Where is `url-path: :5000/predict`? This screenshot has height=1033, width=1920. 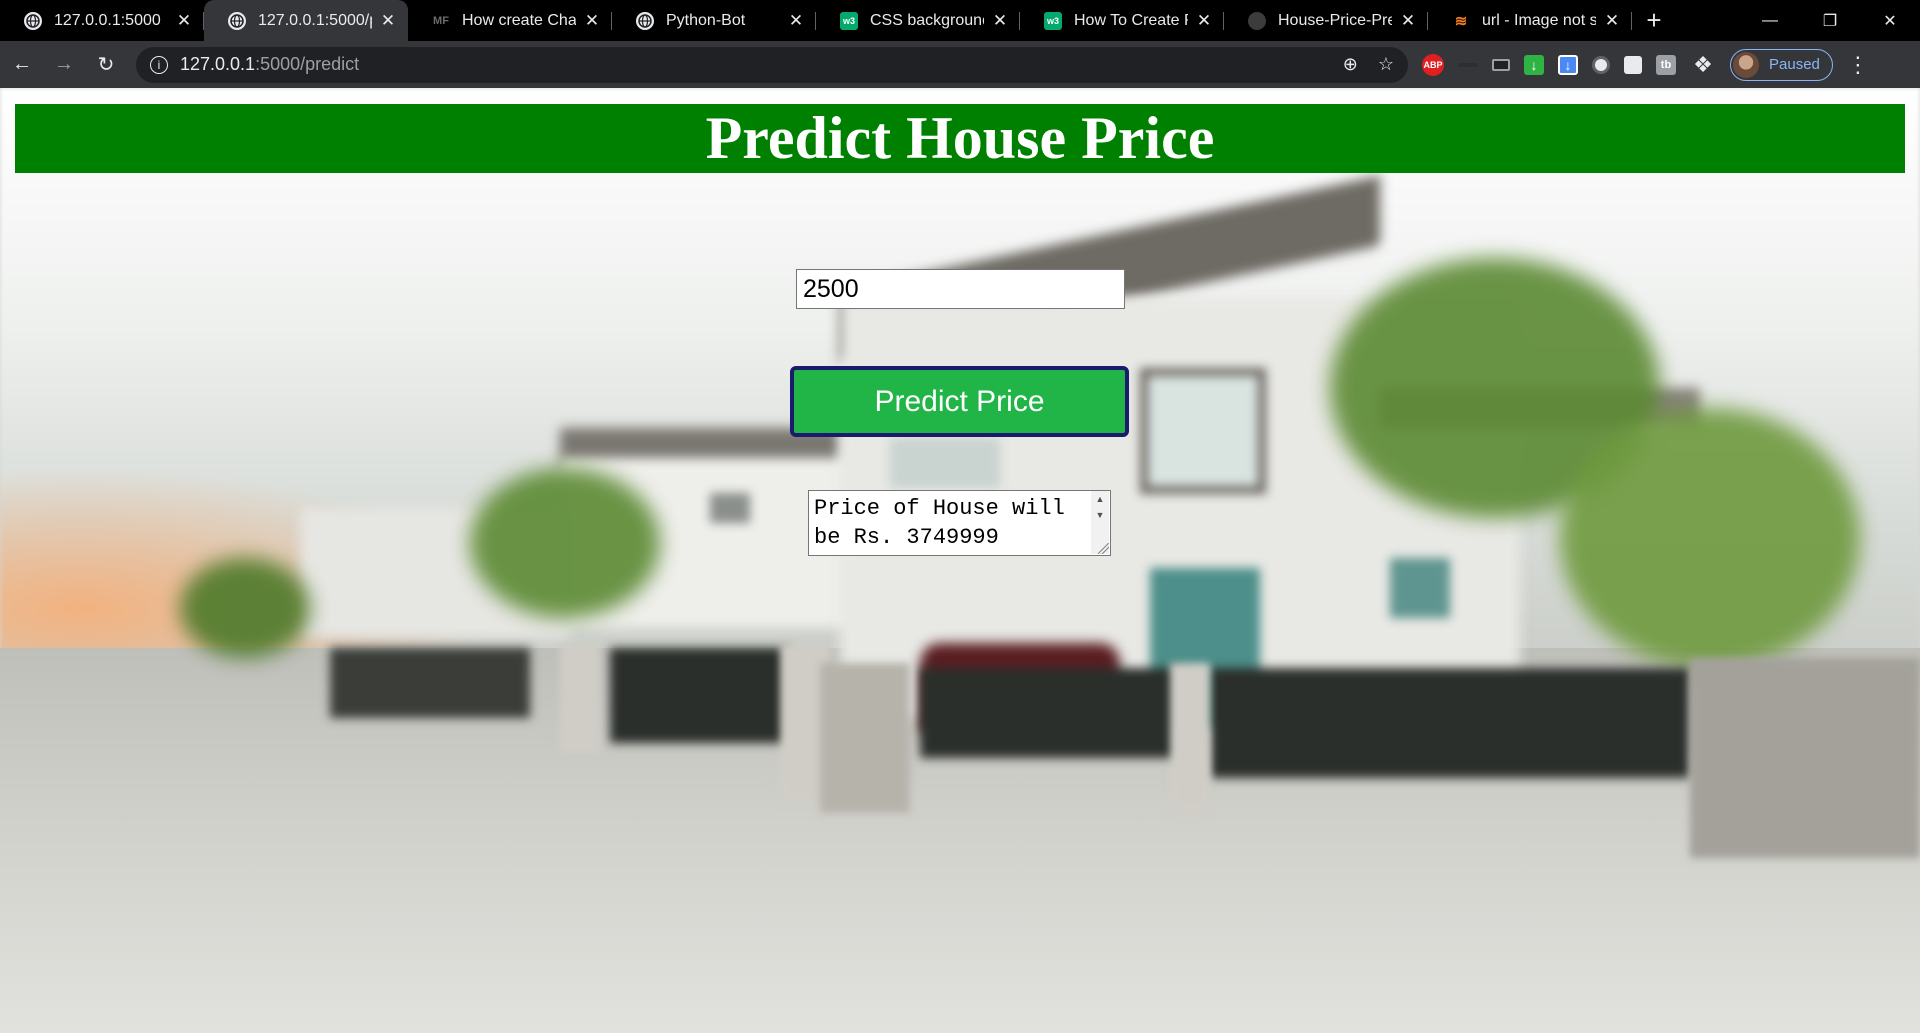
url-path: :5000/predict is located at coordinates (307, 64).